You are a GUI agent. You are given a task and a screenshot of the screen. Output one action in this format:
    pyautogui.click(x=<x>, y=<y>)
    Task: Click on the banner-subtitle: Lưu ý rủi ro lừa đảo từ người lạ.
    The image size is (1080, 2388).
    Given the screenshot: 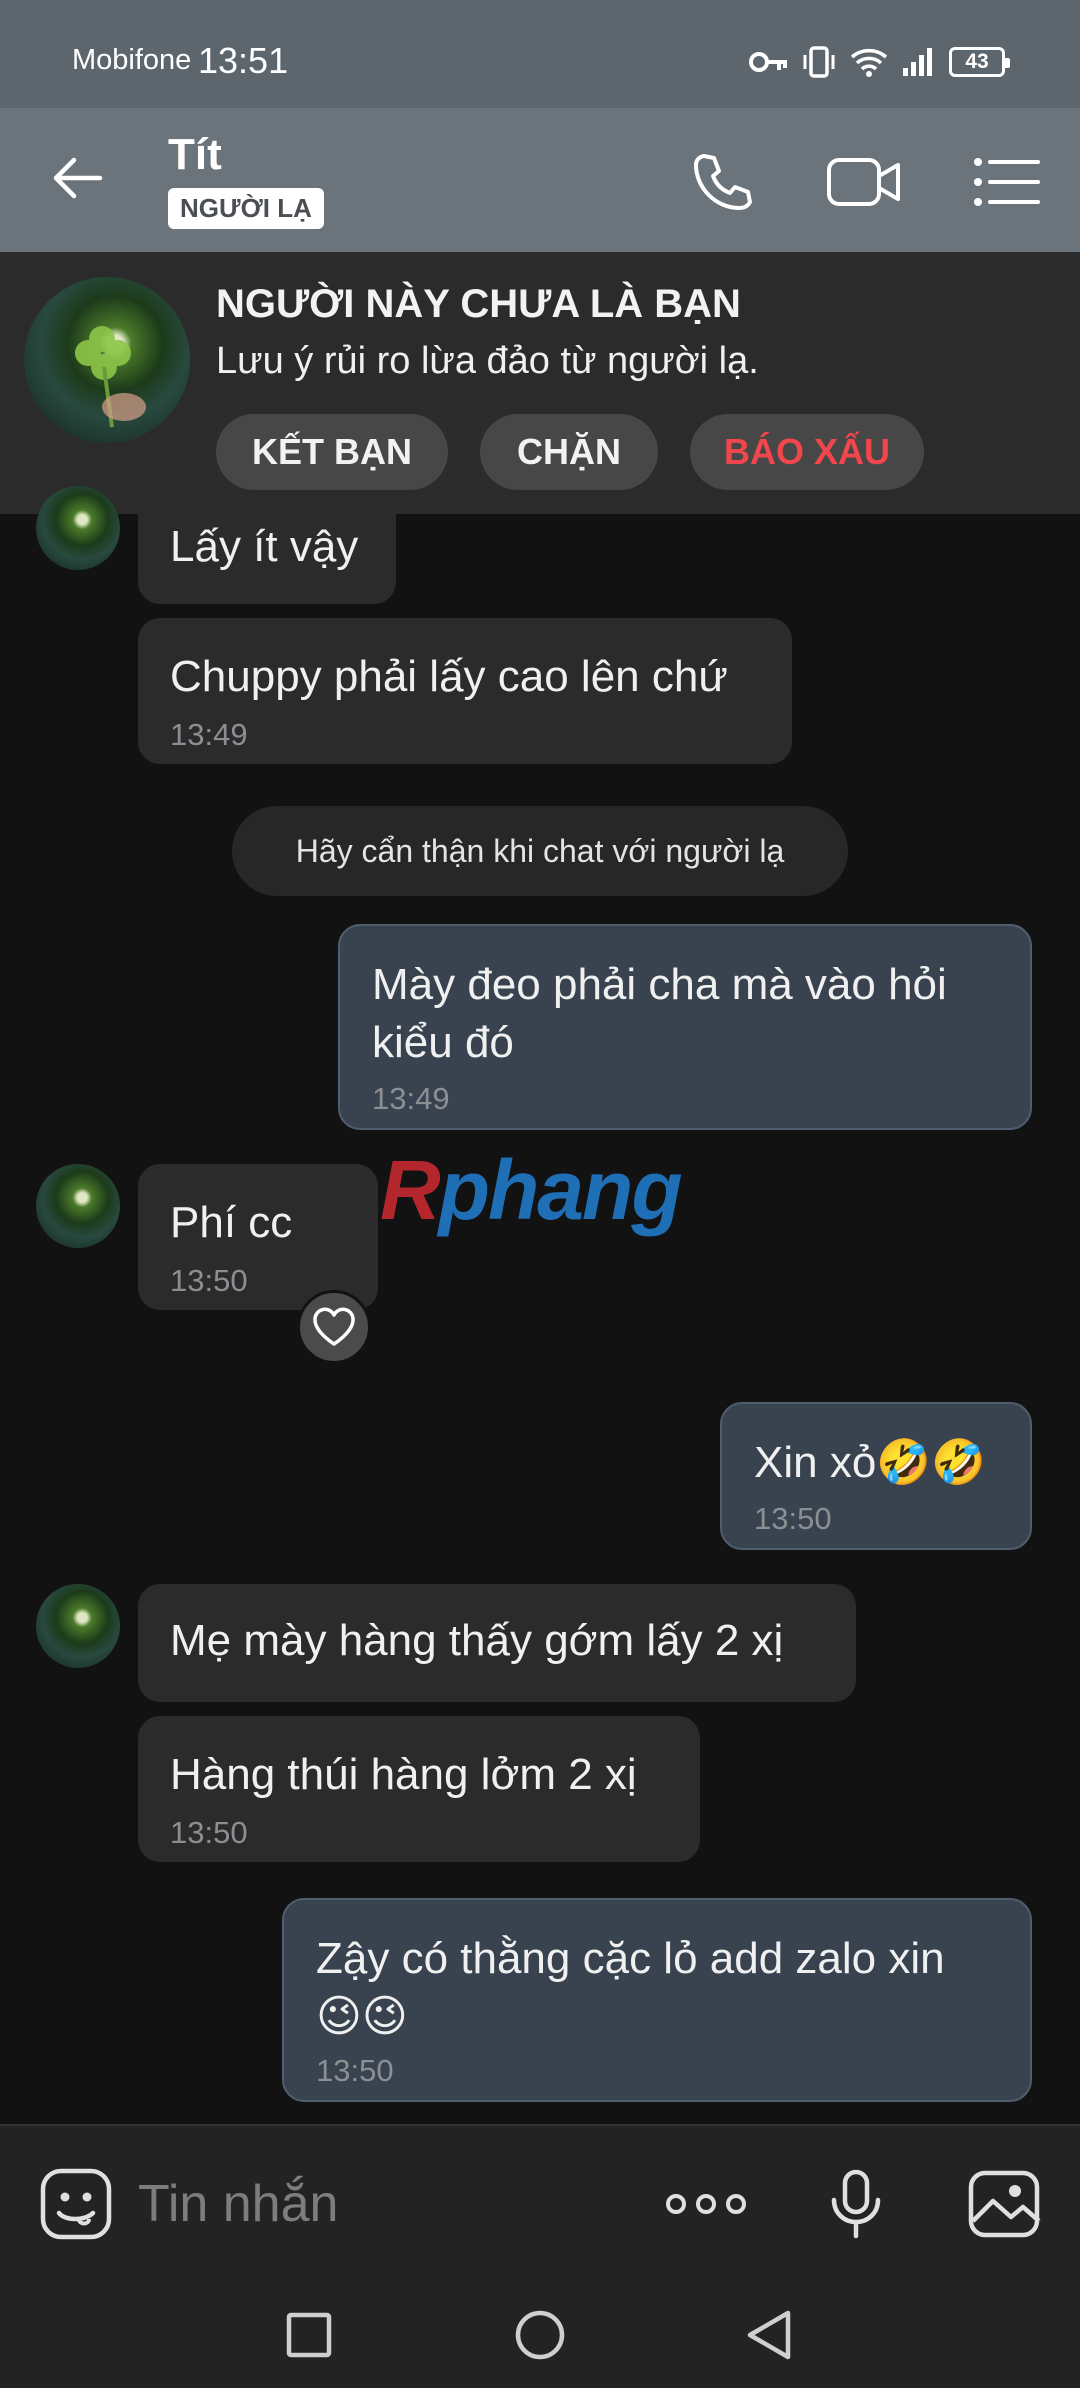 What is the action you would take?
    pyautogui.click(x=487, y=361)
    